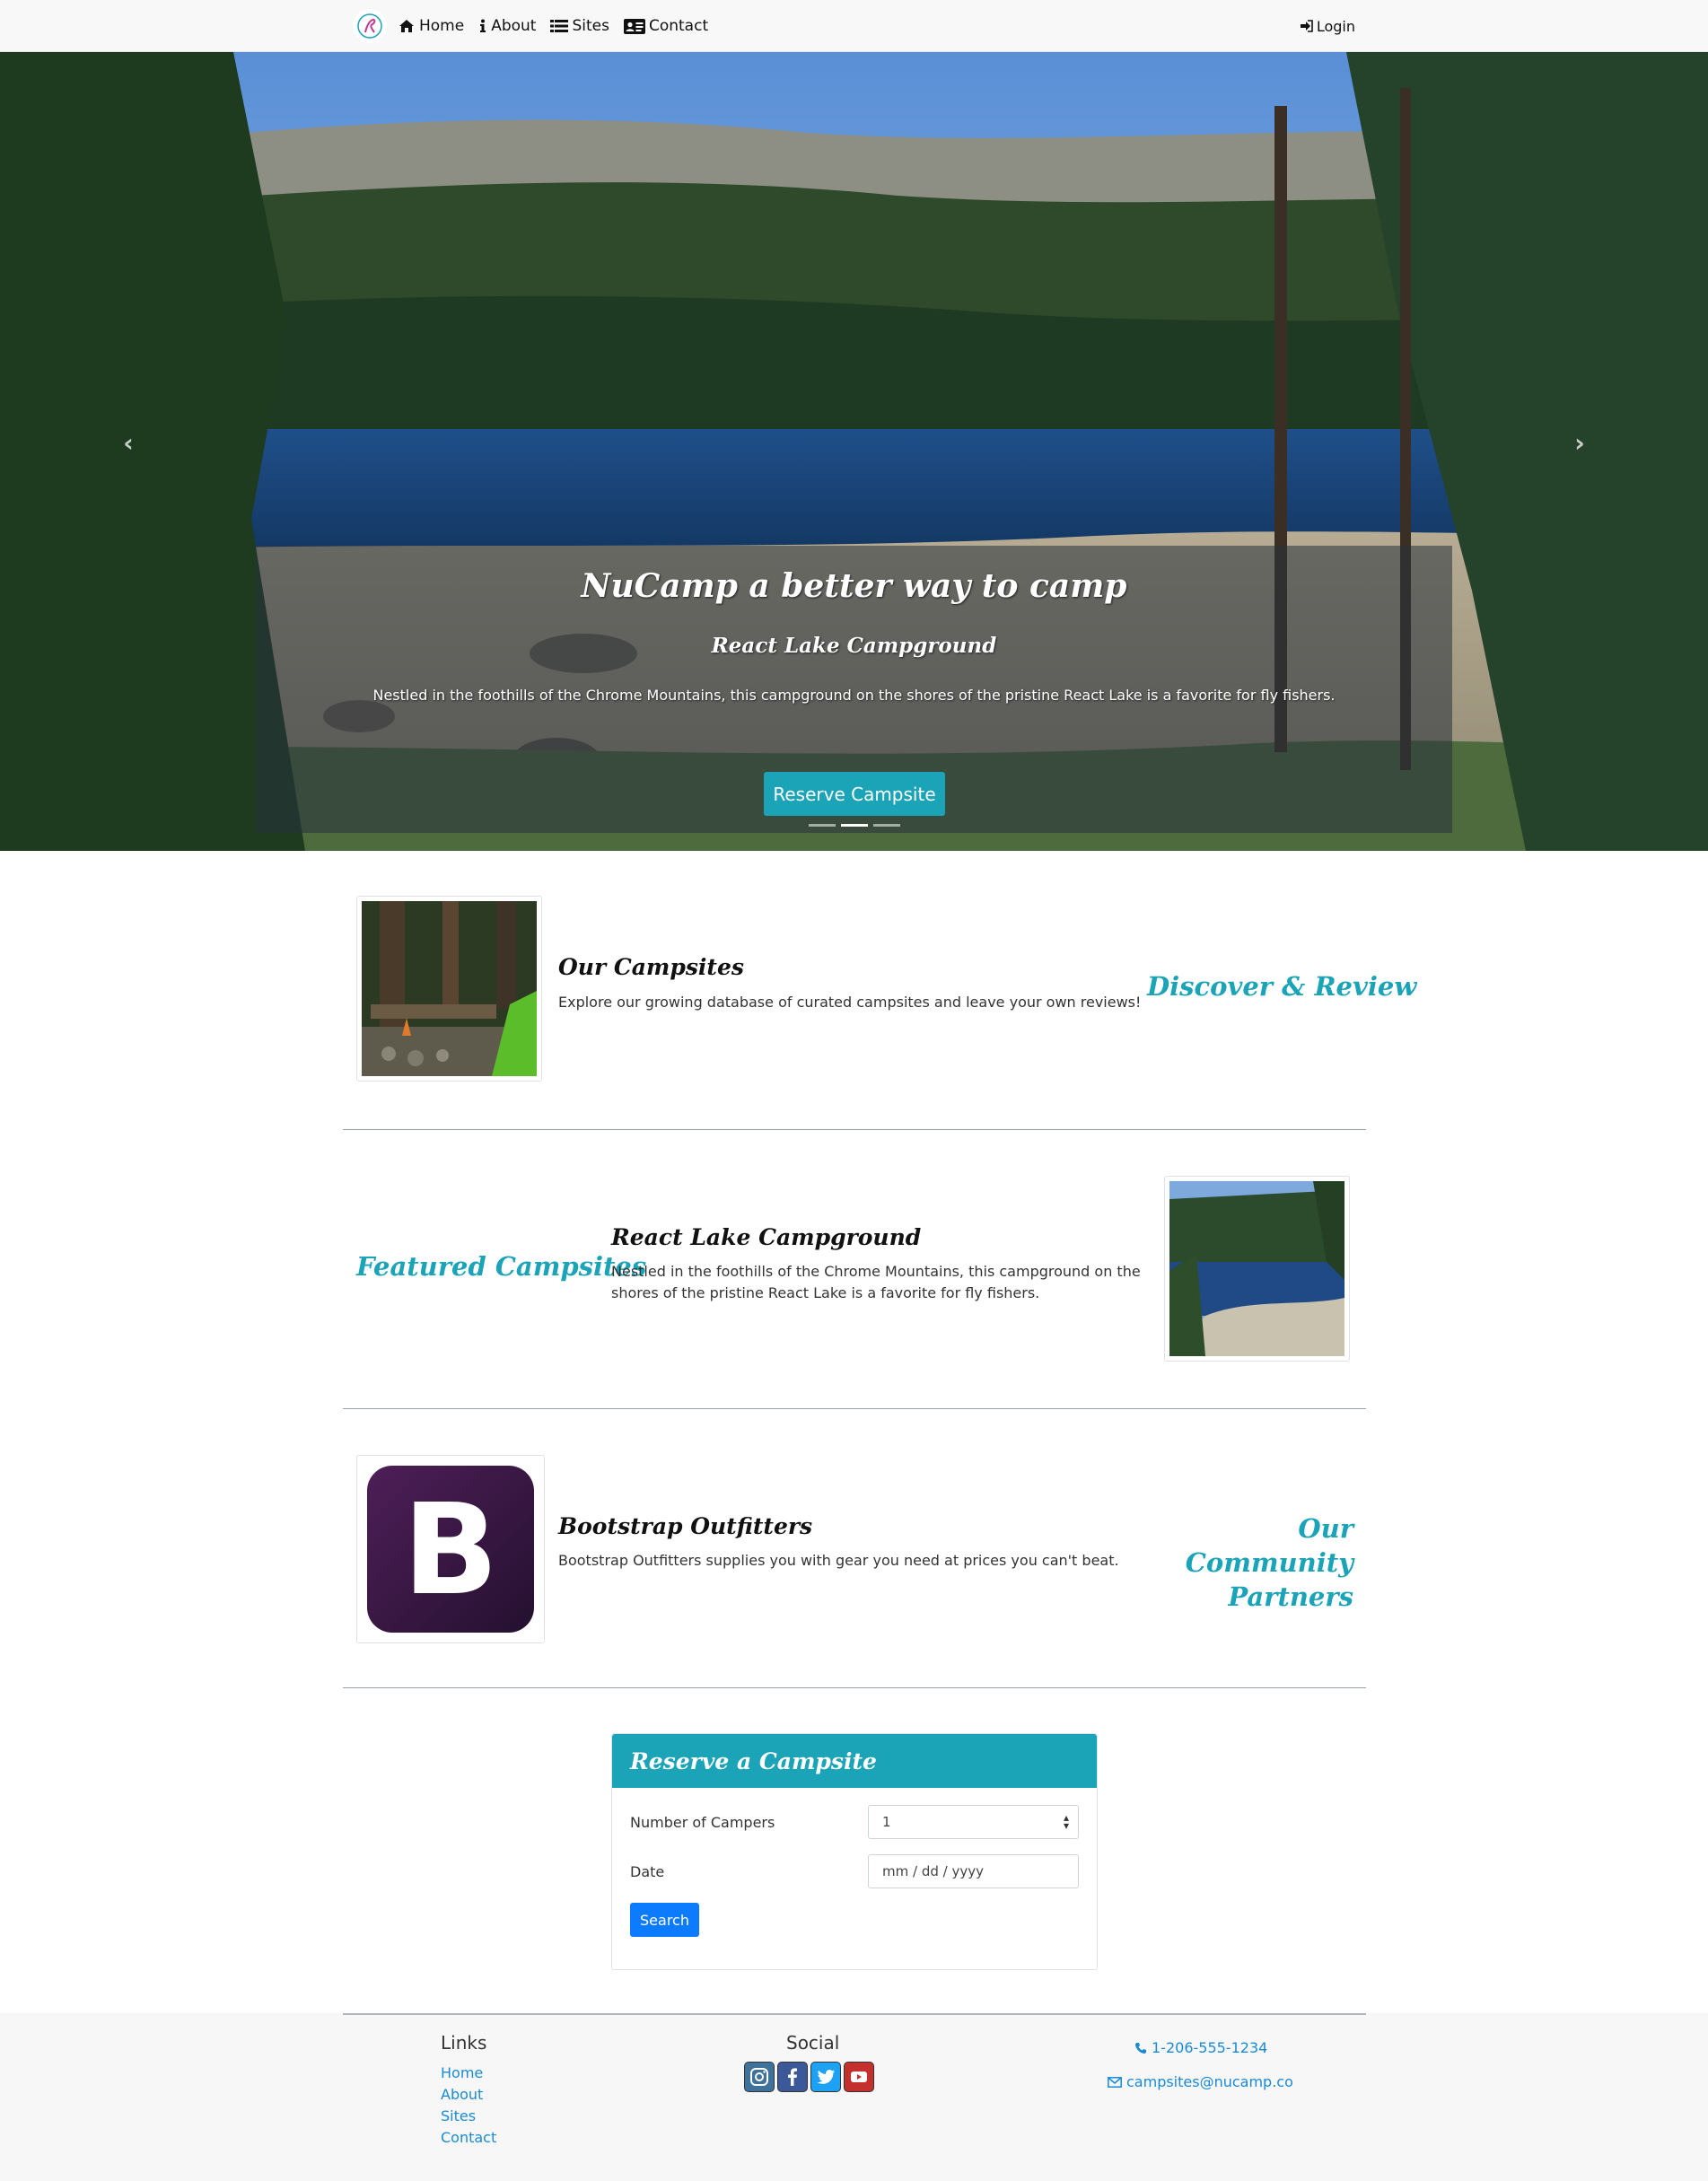 This screenshot has height=2181, width=1708. I want to click on section-title-partners: Bootstrap Outfitters, so click(685, 1526).